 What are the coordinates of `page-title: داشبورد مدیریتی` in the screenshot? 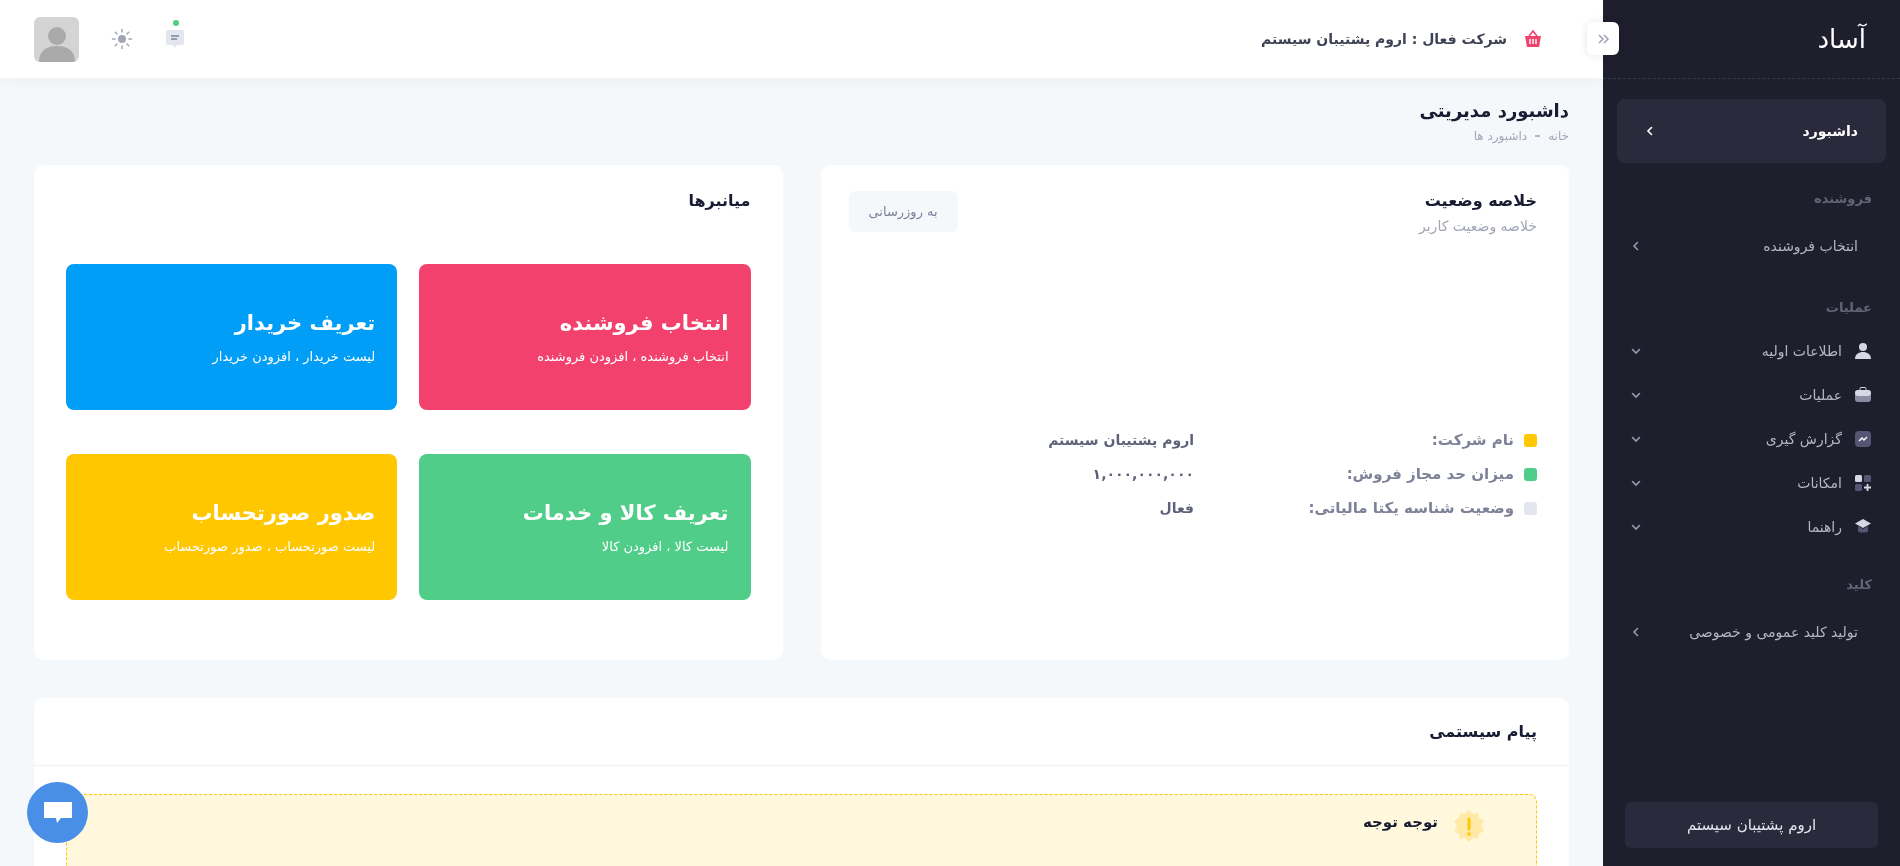 It's located at (1493, 110).